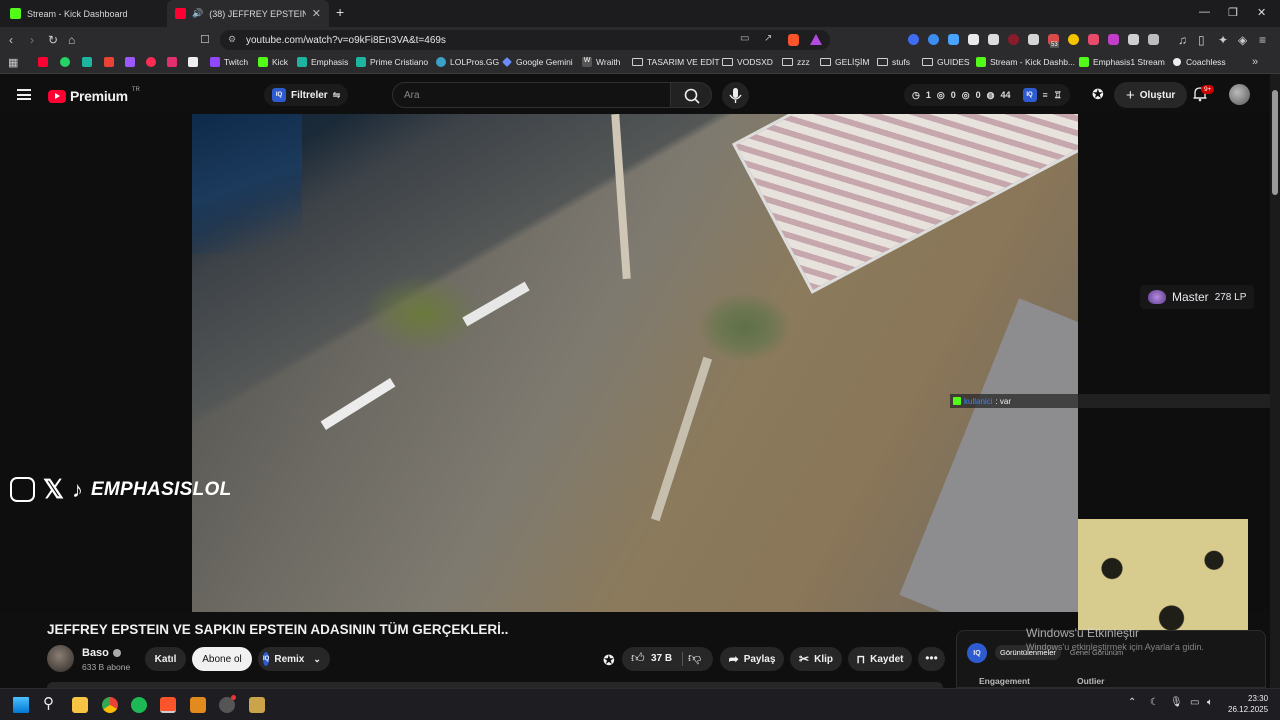 The width and height of the screenshot is (1280, 720). Describe the element at coordinates (1261, 12) in the screenshot. I see `close-window-button: ✕` at that location.